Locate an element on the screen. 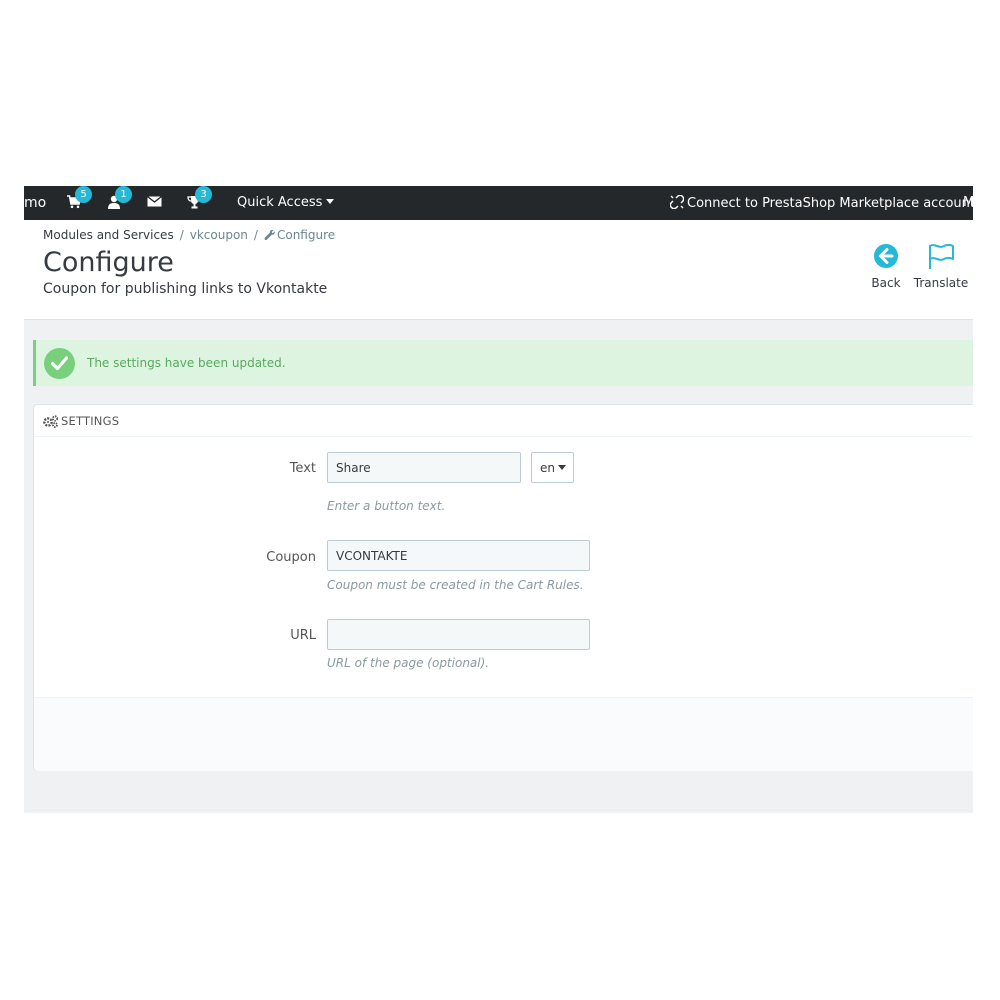  cogs-icon is located at coordinates (51, 421).